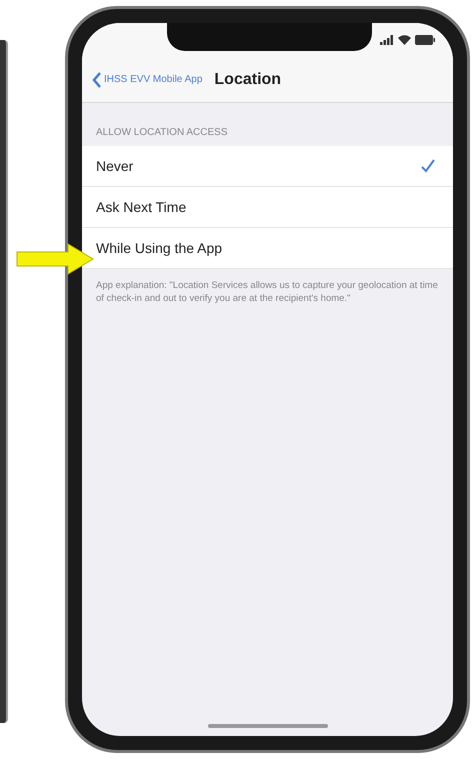 The image size is (475, 763). Describe the element at coordinates (248, 80) in the screenshot. I see `nav-title: Location` at that location.